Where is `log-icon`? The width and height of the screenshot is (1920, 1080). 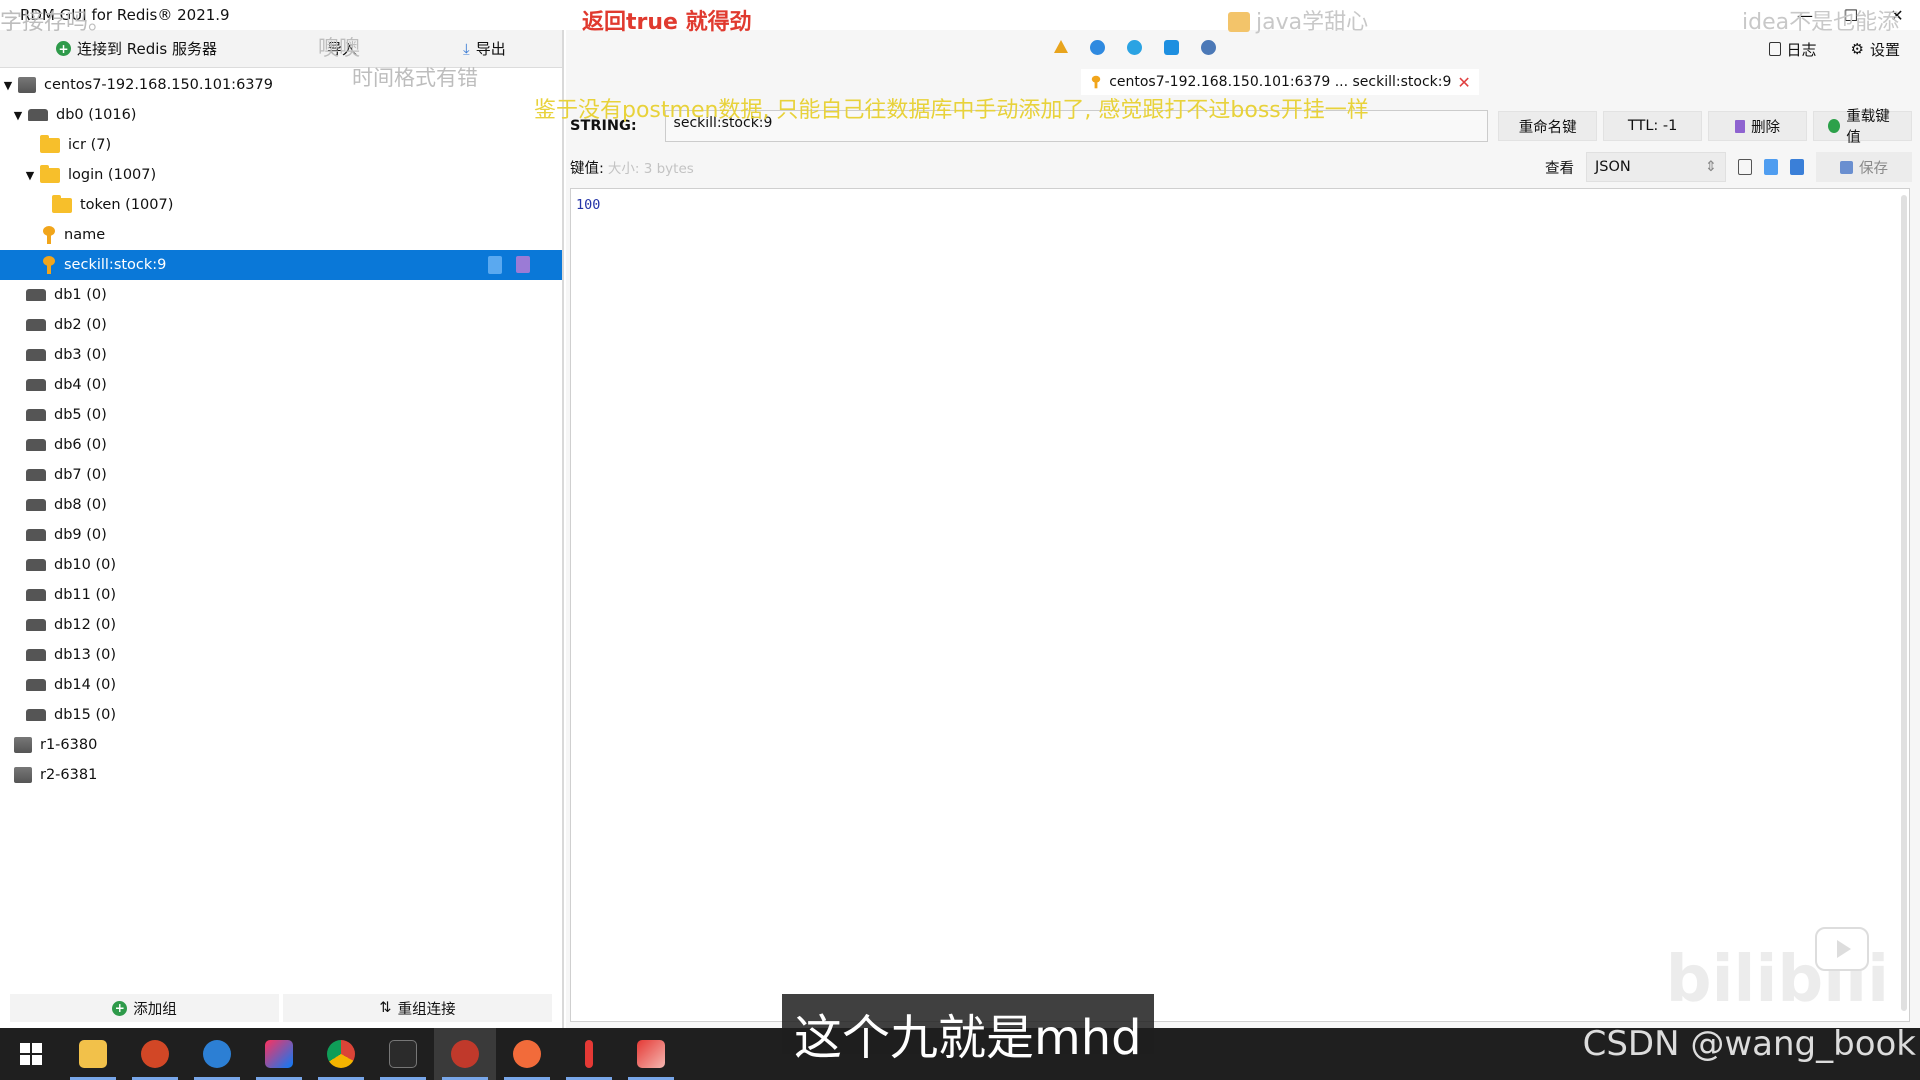 log-icon is located at coordinates (1774, 49).